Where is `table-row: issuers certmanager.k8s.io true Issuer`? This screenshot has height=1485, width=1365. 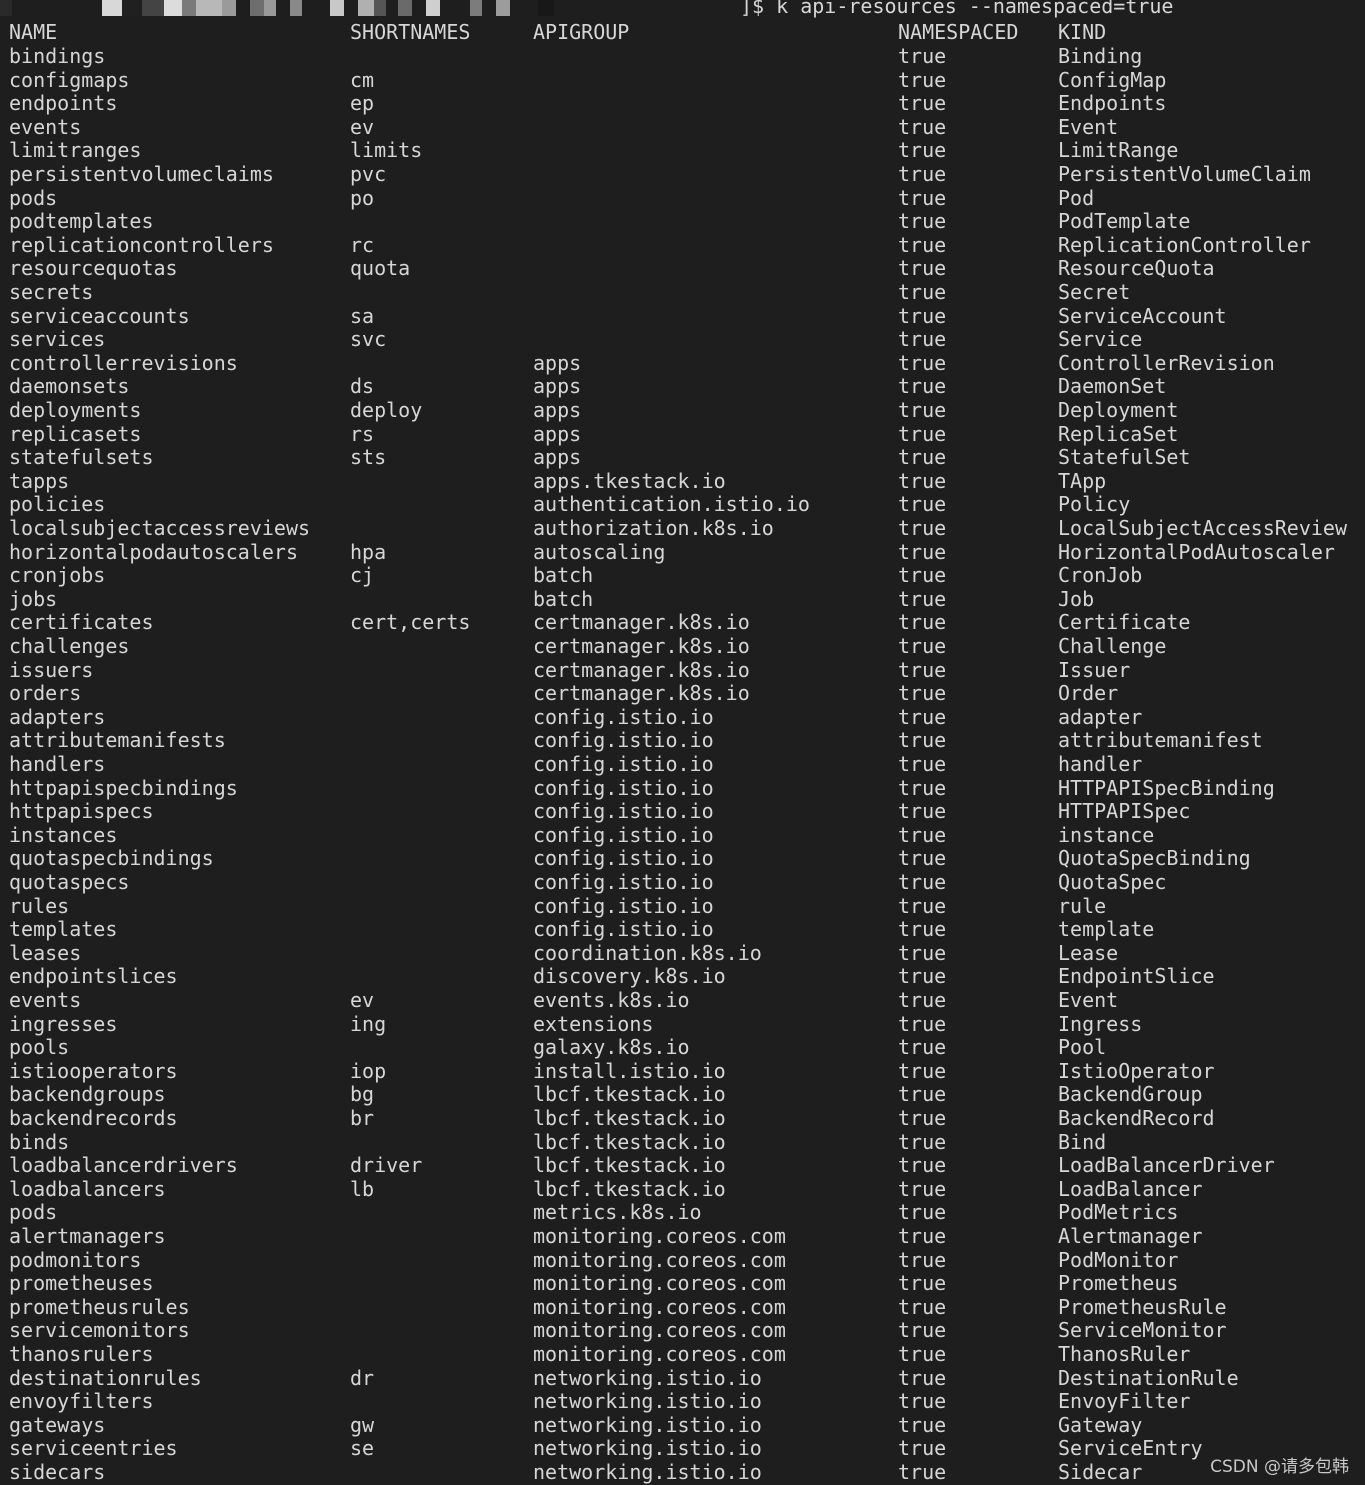 table-row: issuers certmanager.k8s.io true Issuer is located at coordinates (682, 670).